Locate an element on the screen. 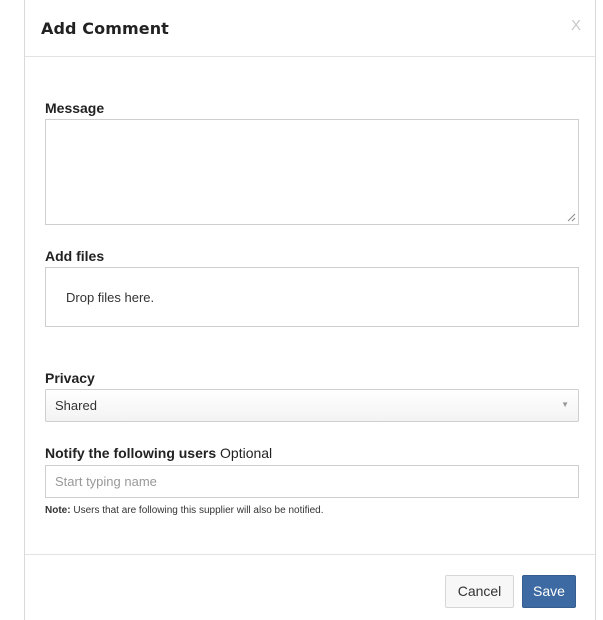 The height and width of the screenshot is (620, 603). notify-label: Notify the following users Optional is located at coordinates (158, 453).